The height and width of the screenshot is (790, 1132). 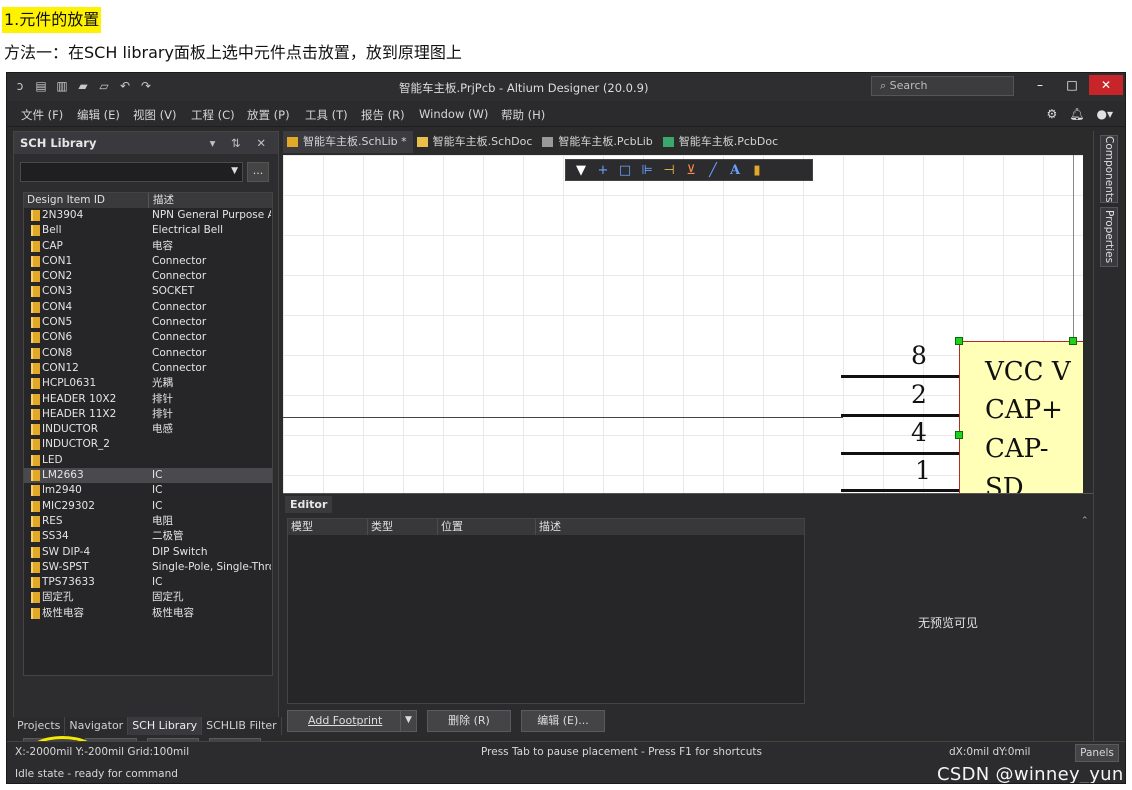 What do you see at coordinates (670, 527) in the screenshot?
I see `col-model-description: 描述` at bounding box center [670, 527].